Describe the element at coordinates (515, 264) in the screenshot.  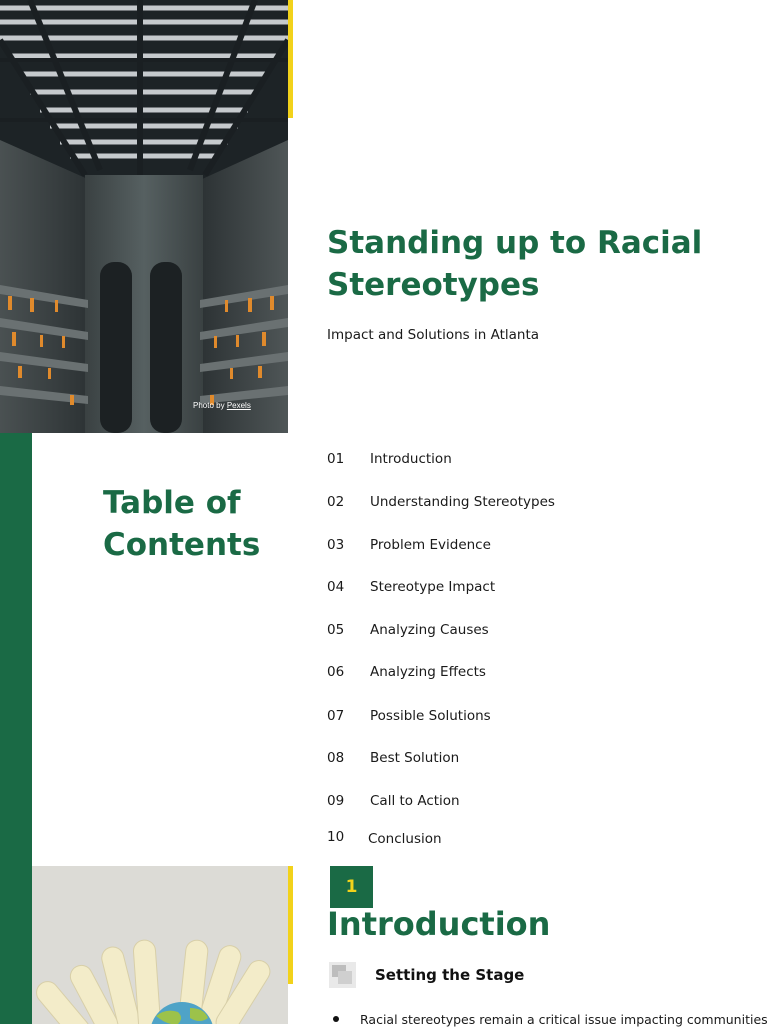
I see `cover-title: Standing up to Racial Stereotypes` at that location.